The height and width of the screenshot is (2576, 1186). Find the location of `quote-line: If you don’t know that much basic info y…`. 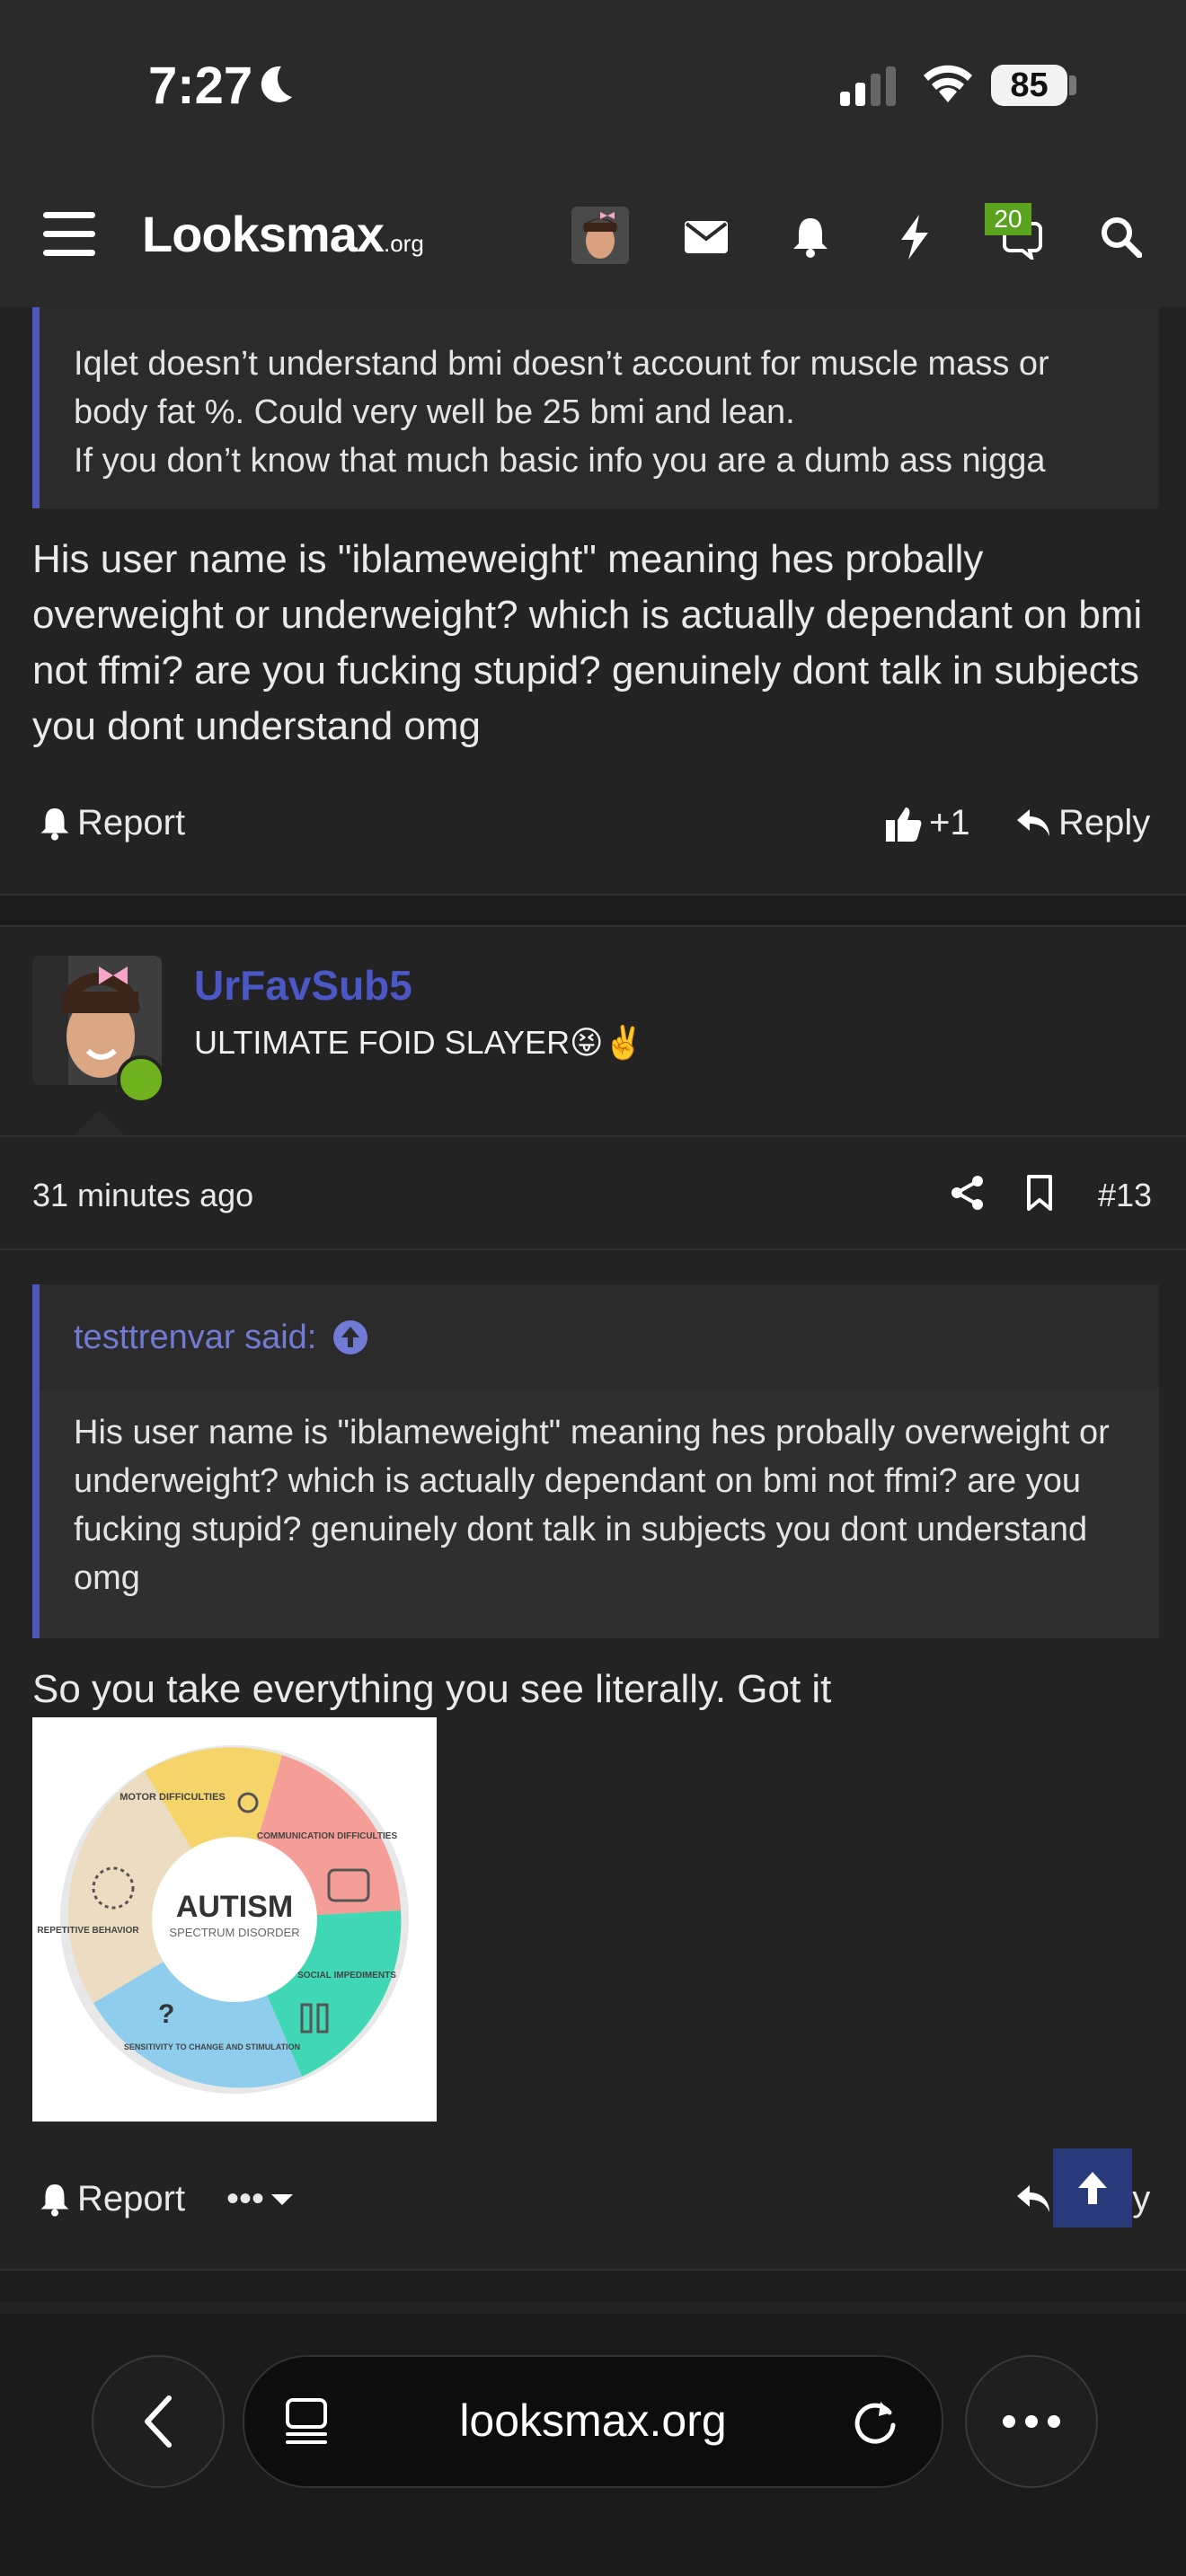

quote-line: If you don’t know that much basic info y… is located at coordinates (560, 461).